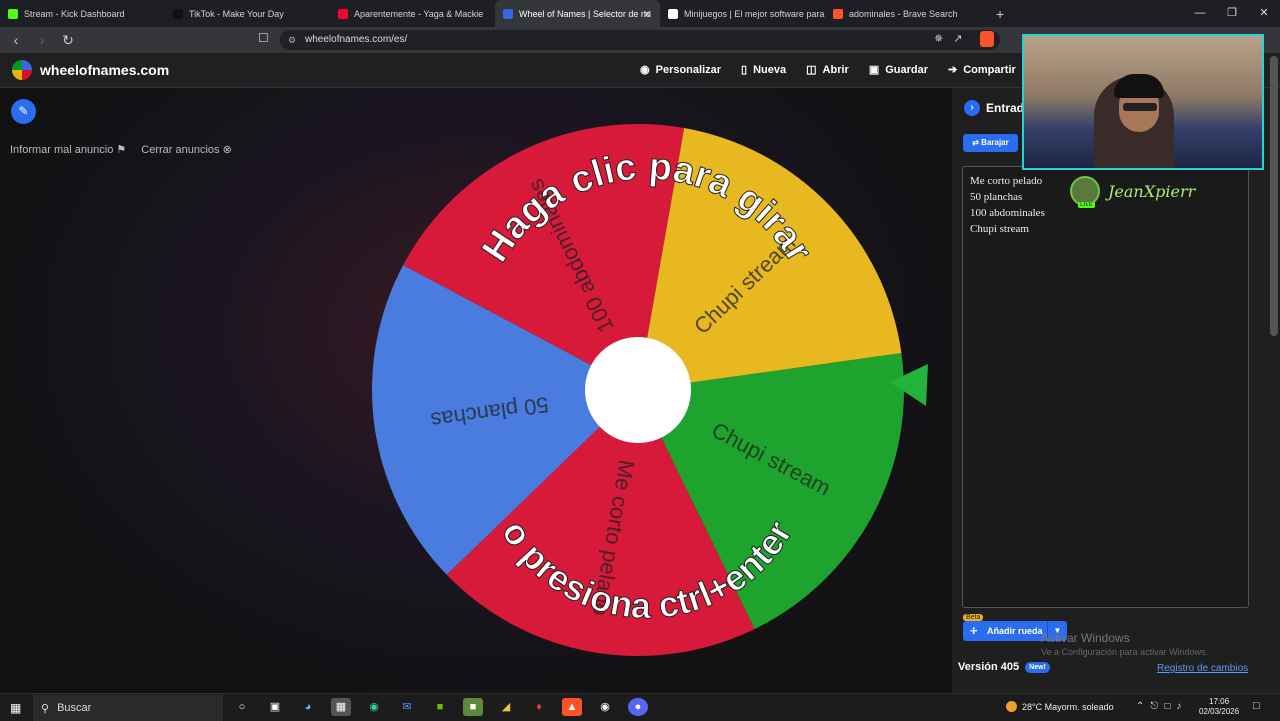 The width and height of the screenshot is (1280, 721). Describe the element at coordinates (1200, 13) in the screenshot. I see `minimize-icon: —` at that location.